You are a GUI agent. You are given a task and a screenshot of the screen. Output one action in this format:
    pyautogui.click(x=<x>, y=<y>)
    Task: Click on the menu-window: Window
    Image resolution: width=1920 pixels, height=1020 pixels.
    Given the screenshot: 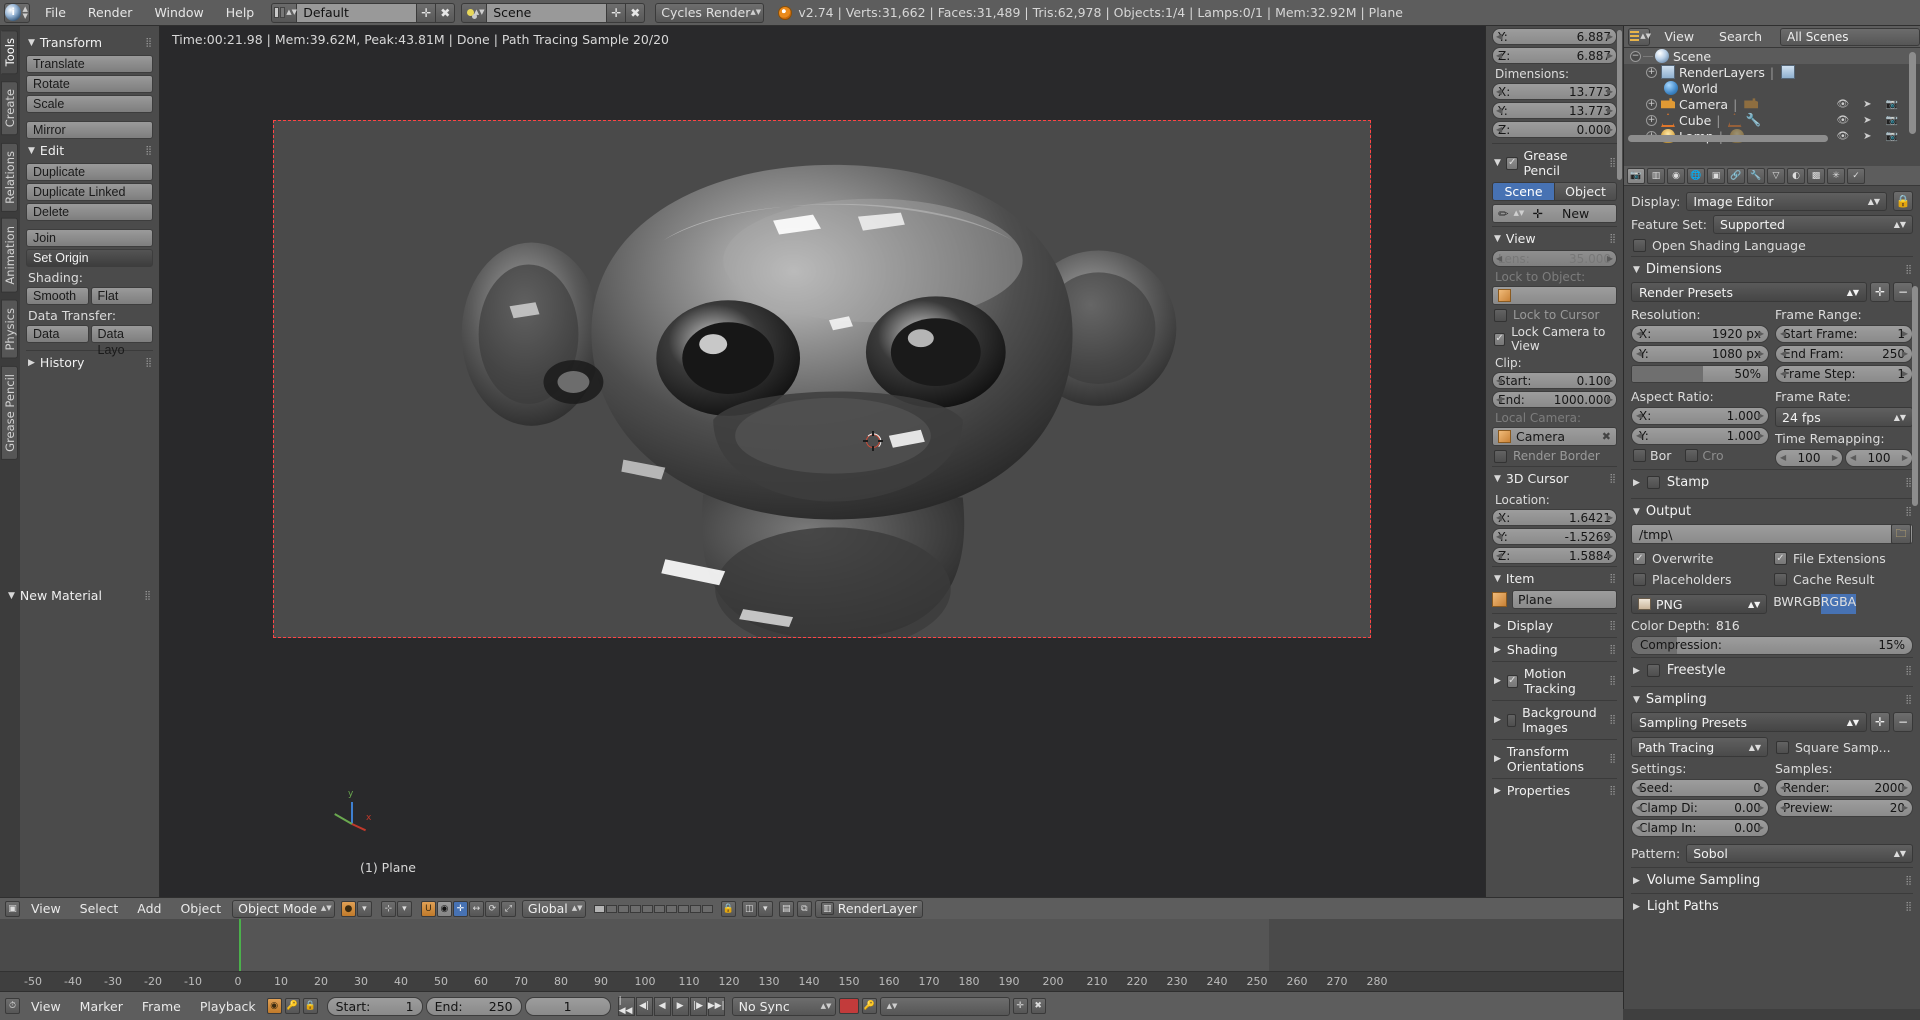 What is the action you would take?
    pyautogui.click(x=178, y=12)
    